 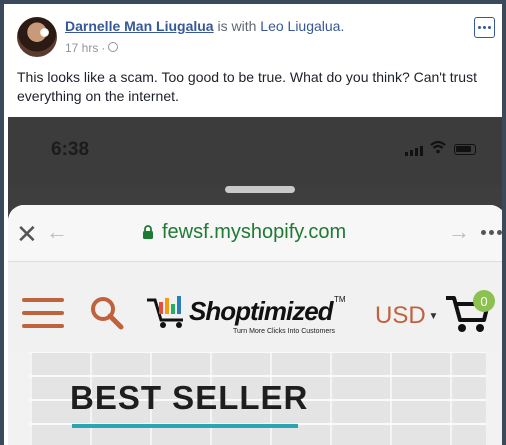 What do you see at coordinates (165, 312) in the screenshot?
I see `logo-cart-icon` at bounding box center [165, 312].